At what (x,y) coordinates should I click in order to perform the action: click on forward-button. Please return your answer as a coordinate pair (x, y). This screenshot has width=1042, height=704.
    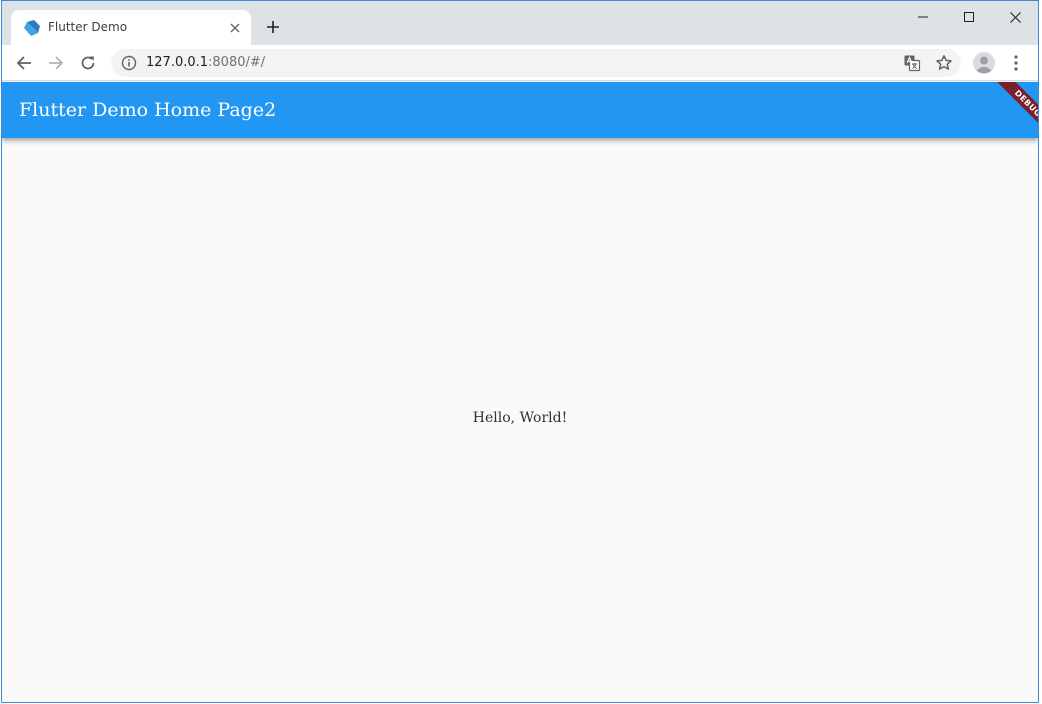
    Looking at the image, I should click on (56, 63).